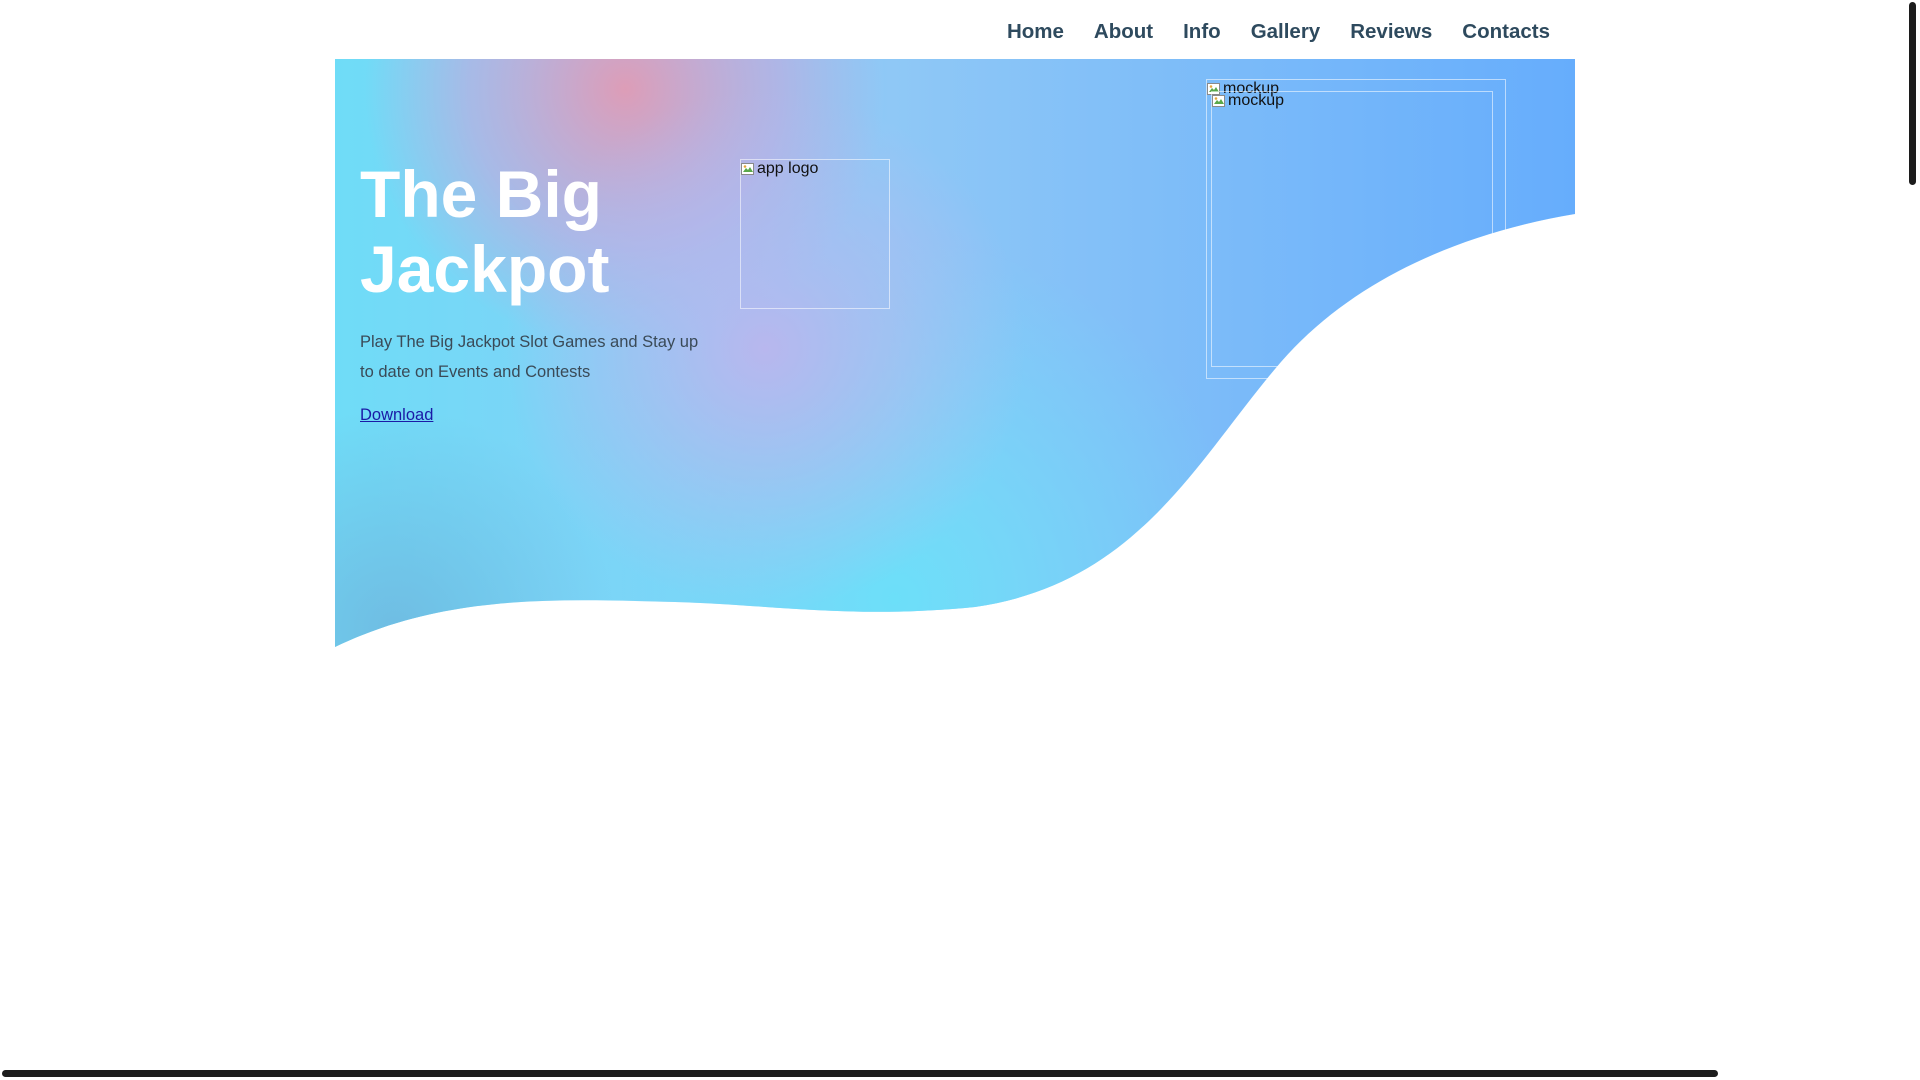 Image resolution: width=1920 pixels, height=1080 pixels. I want to click on app-logo-alt-text: app logo, so click(788, 168).